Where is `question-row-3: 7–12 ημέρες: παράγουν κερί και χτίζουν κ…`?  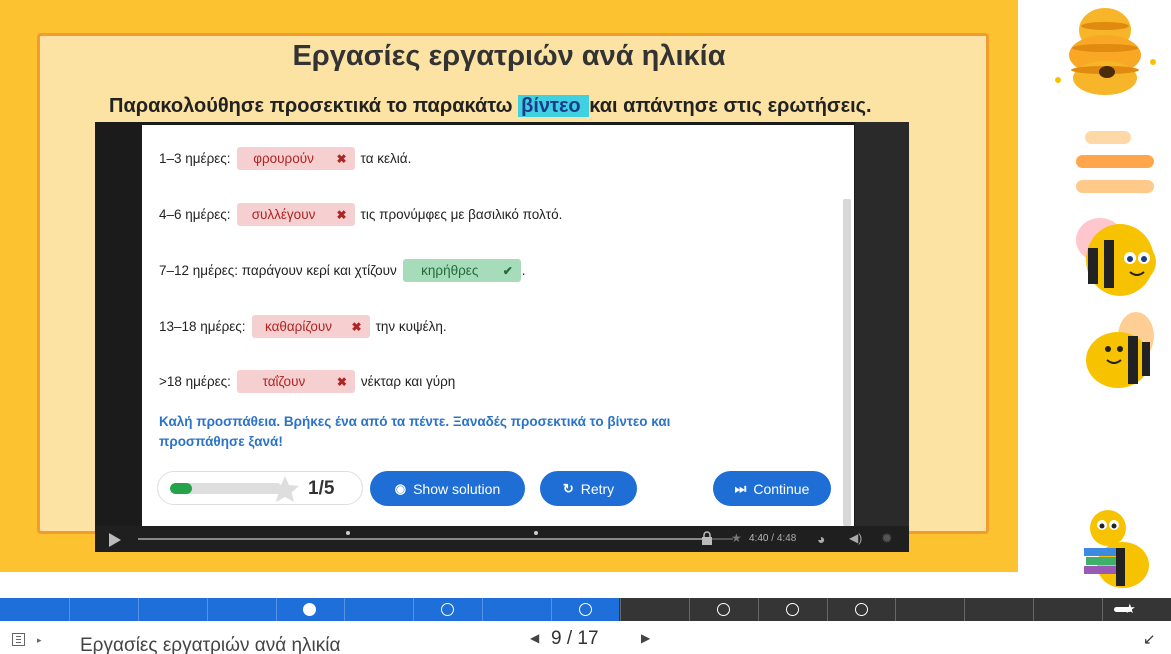 question-row-3: 7–12 ημέρες: παράγουν κερί και χτίζουν κ… is located at coordinates (342, 270).